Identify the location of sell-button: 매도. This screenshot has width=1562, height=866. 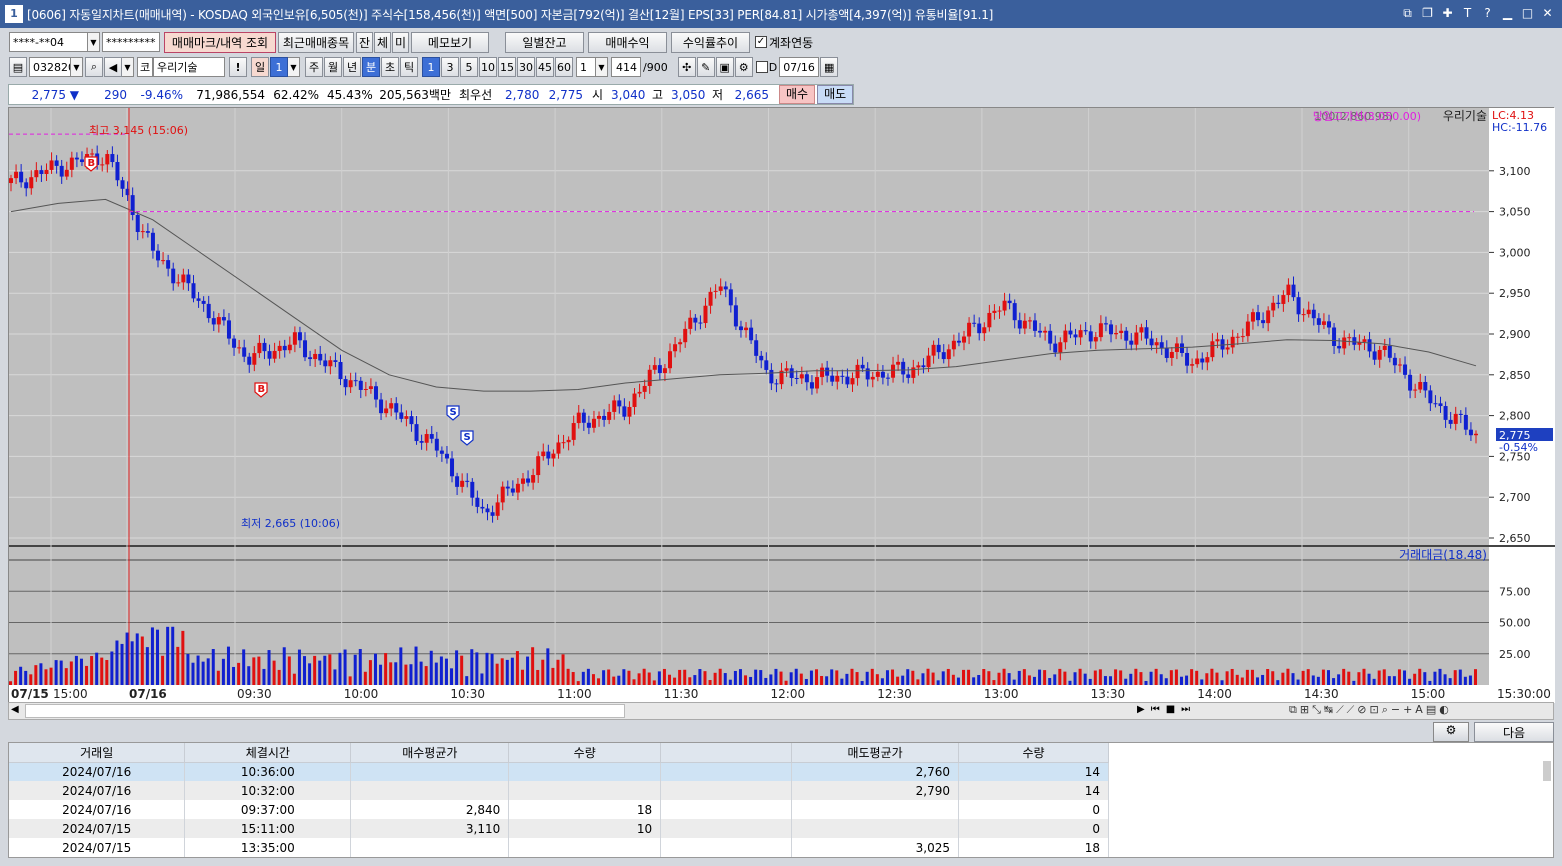
(835, 94).